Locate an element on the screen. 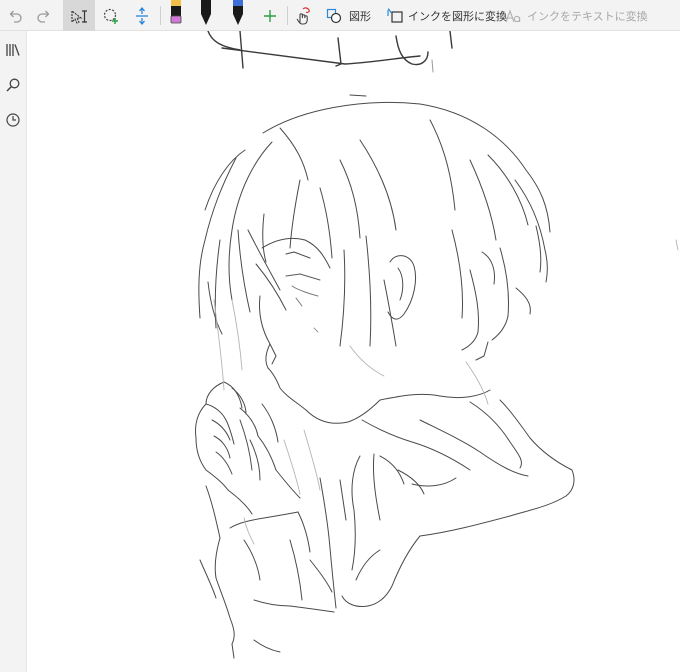 Image resolution: width=680 pixels, height=672 pixels. touch-draw-button is located at coordinates (303, 15).